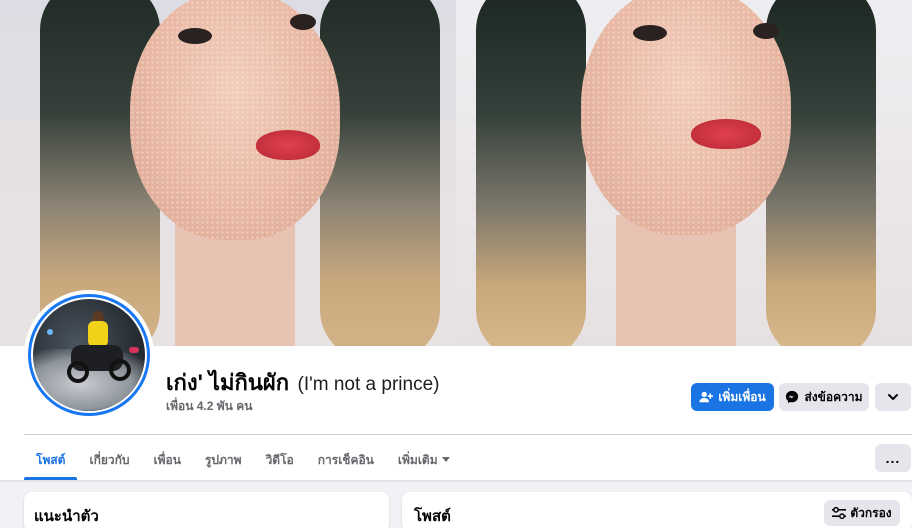 This screenshot has width=912, height=528. I want to click on filter-label: ตัวกรอง, so click(871, 512).